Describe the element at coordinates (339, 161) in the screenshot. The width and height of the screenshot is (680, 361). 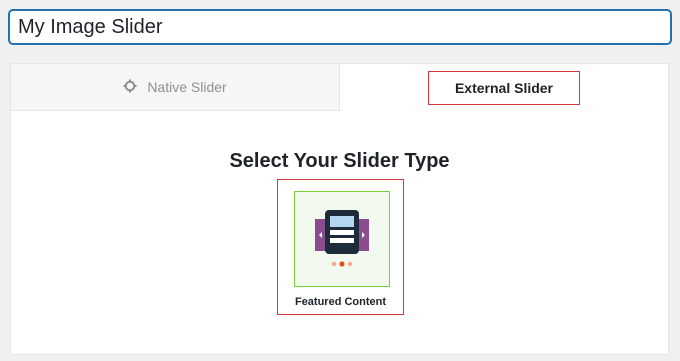
I see `section-heading: Select Your Slider Type` at that location.